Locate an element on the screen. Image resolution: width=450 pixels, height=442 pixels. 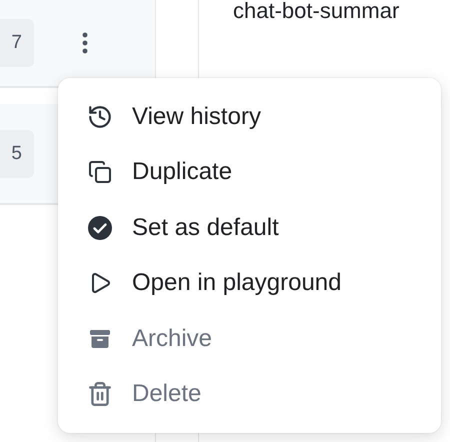
history-icon is located at coordinates (100, 117).